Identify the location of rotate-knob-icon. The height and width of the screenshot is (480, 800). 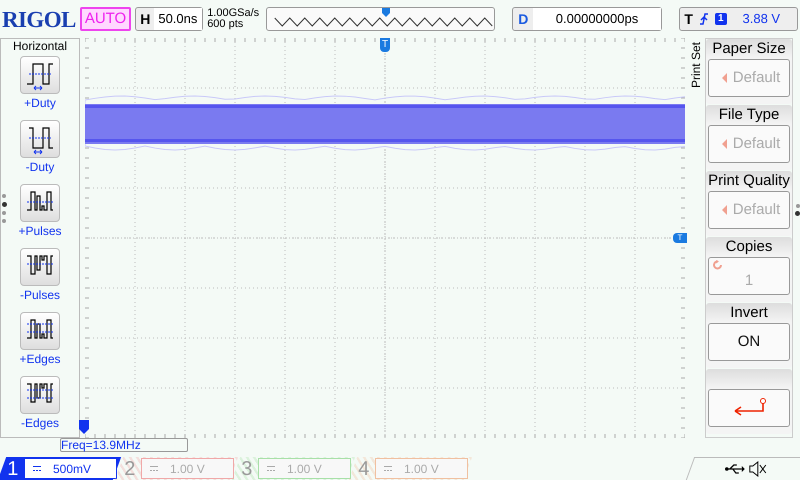
(718, 265).